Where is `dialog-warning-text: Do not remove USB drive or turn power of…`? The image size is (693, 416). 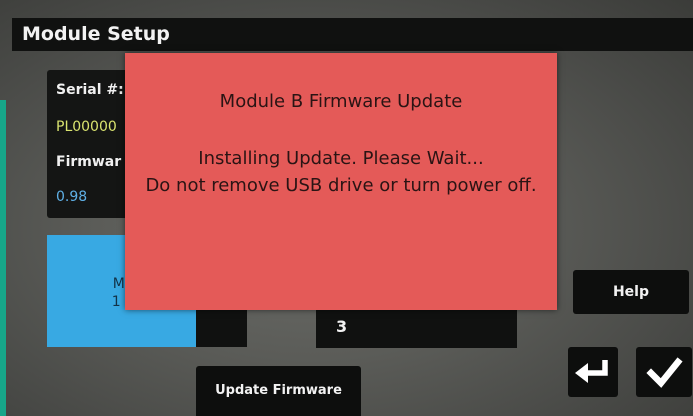
dialog-warning-text: Do not remove USB drive or turn power of… is located at coordinates (341, 185).